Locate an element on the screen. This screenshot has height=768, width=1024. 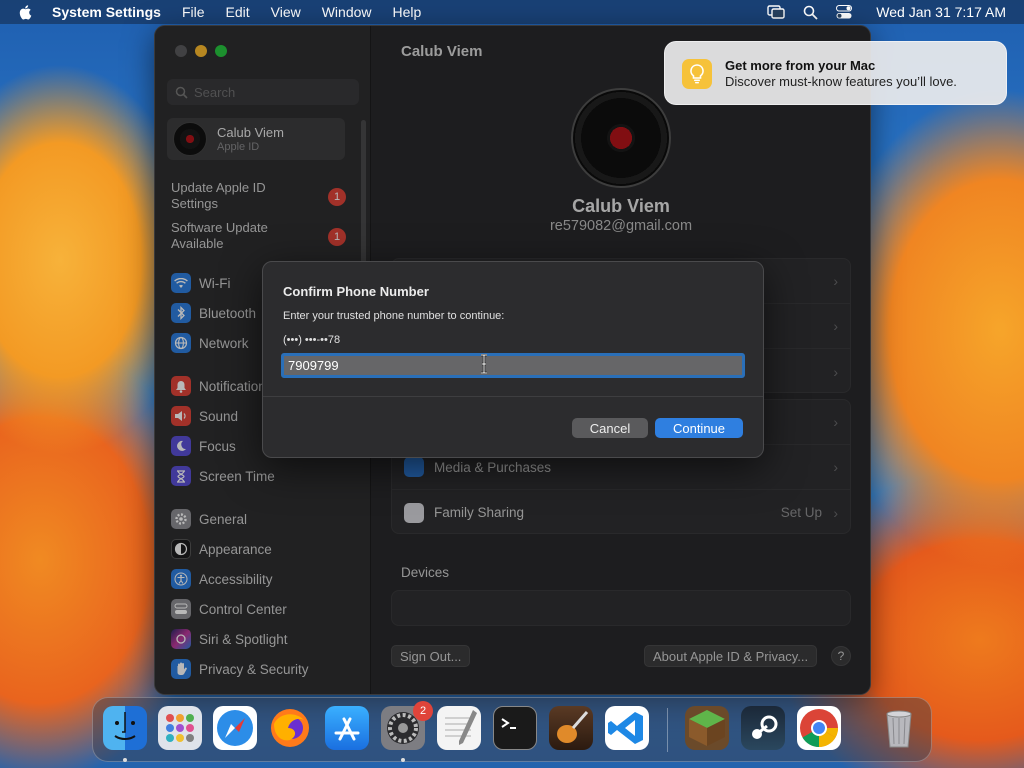
dock: 2 is located at coordinates (512, 729).